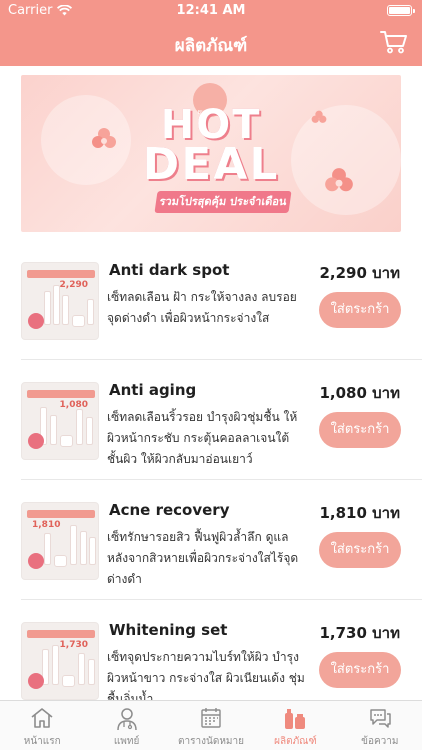  What do you see at coordinates (46, 525) in the screenshot?
I see `product-image-price: 1,810` at bounding box center [46, 525].